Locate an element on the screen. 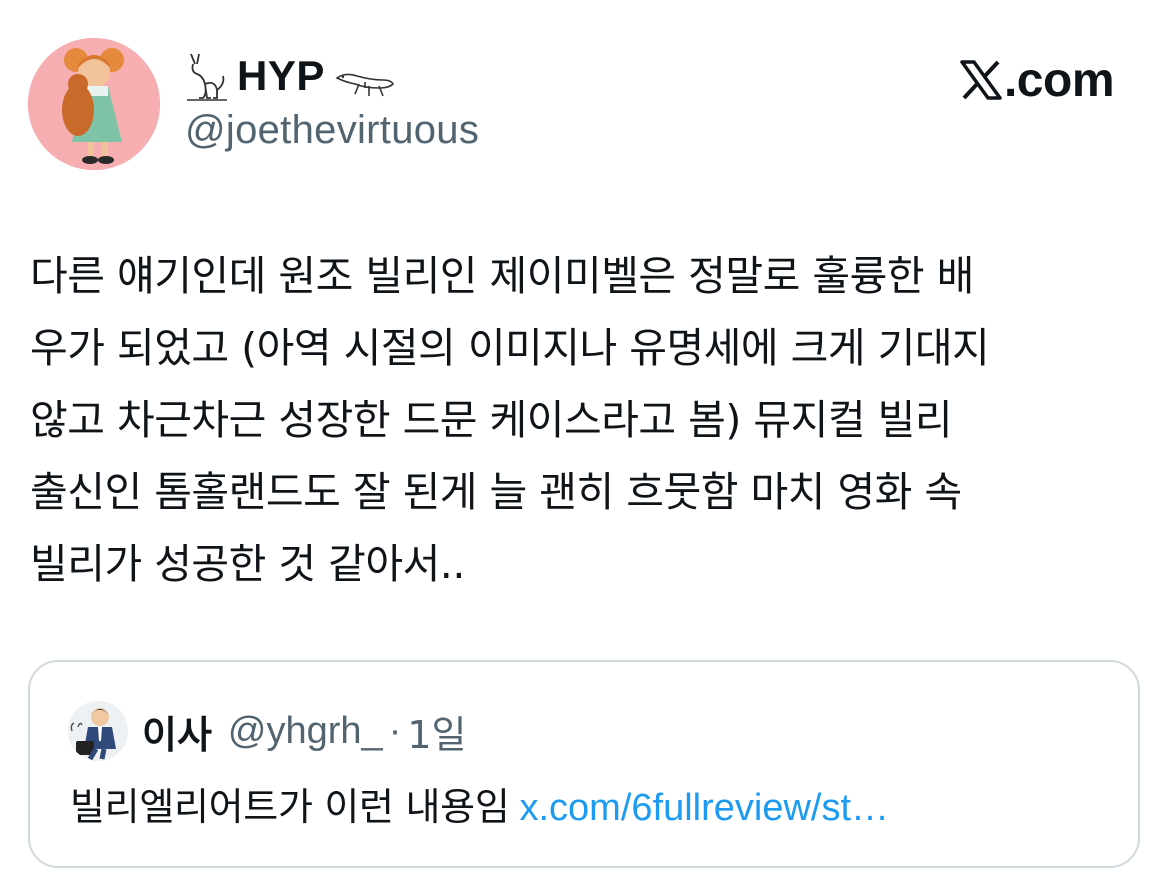  x-logo-icon is located at coordinates (981, 80).